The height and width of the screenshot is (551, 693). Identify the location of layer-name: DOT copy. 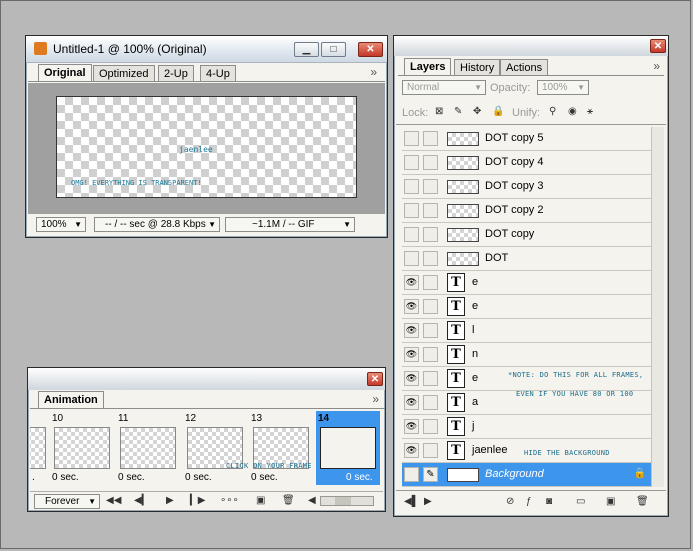
(509, 234).